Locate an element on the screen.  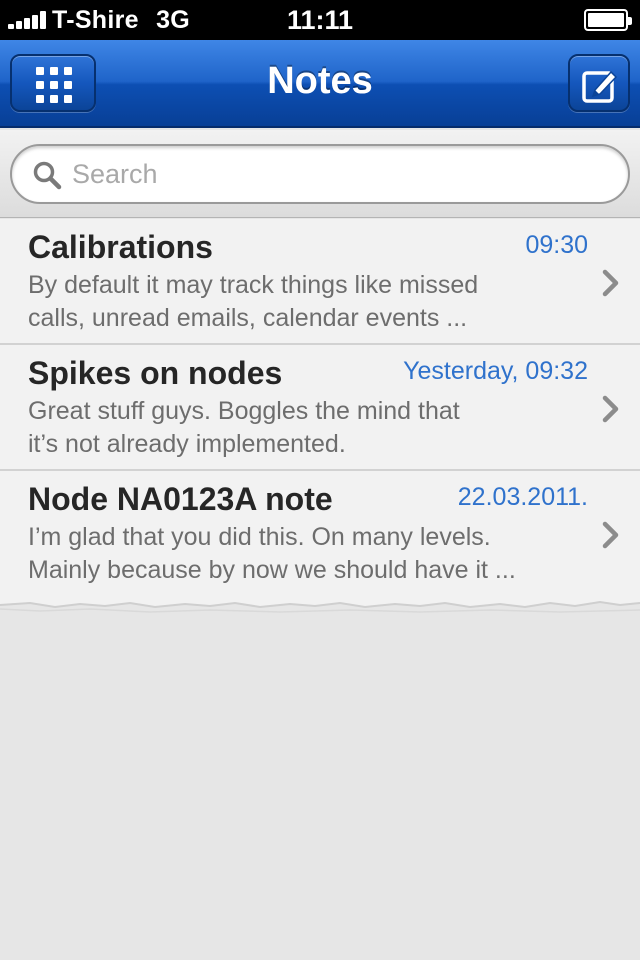
note-preview-line: it’s not already implemented. is located at coordinates (187, 444).